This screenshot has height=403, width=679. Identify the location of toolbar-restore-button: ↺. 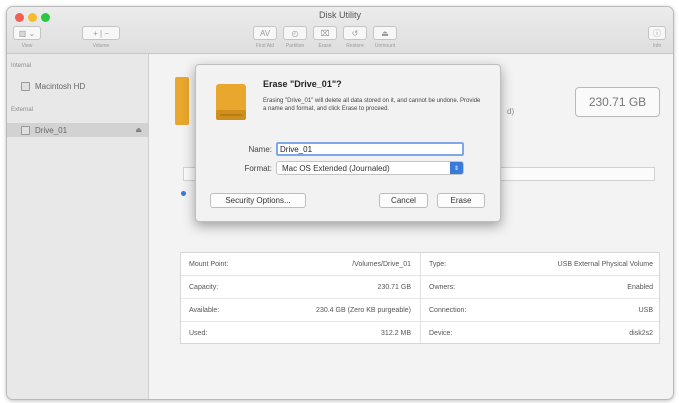
(355, 33).